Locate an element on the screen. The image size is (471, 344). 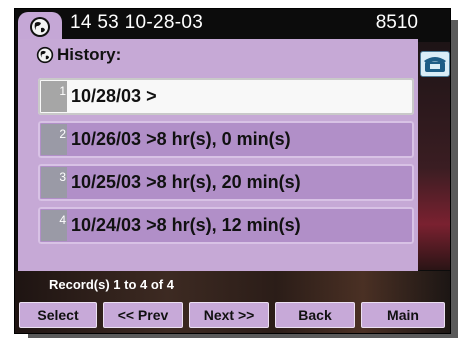
row-text: 10/24/03 >8 hr(s), 12 min(s) is located at coordinates (186, 225).